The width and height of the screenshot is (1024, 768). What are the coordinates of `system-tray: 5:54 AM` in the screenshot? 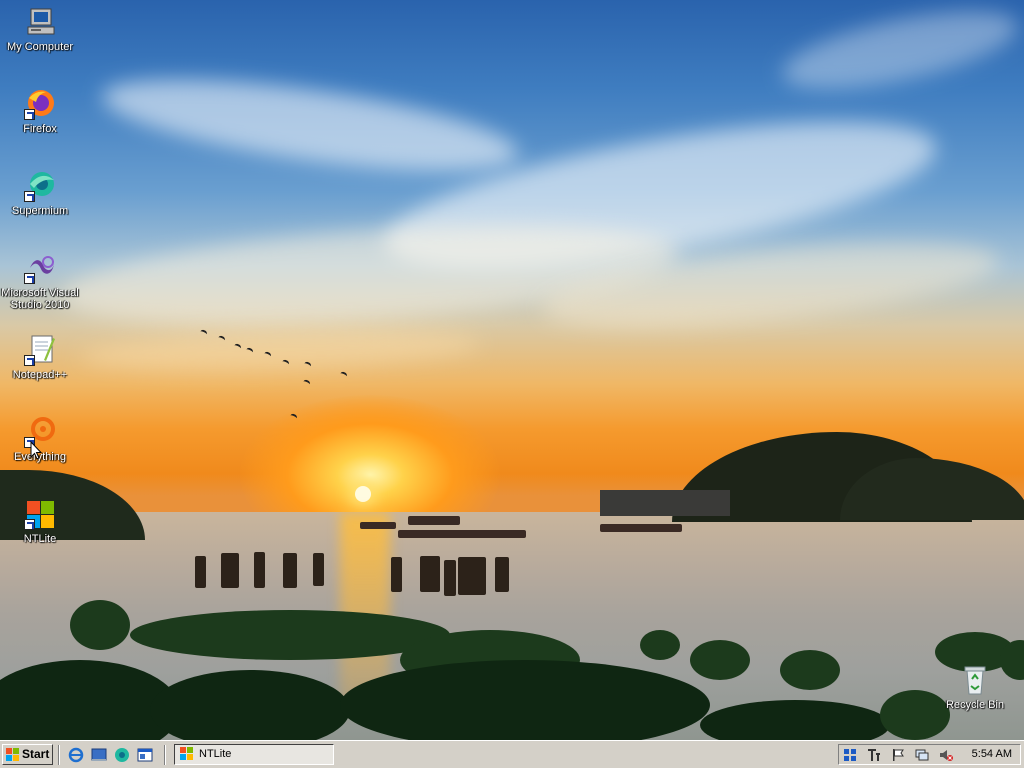 It's located at (929, 754).